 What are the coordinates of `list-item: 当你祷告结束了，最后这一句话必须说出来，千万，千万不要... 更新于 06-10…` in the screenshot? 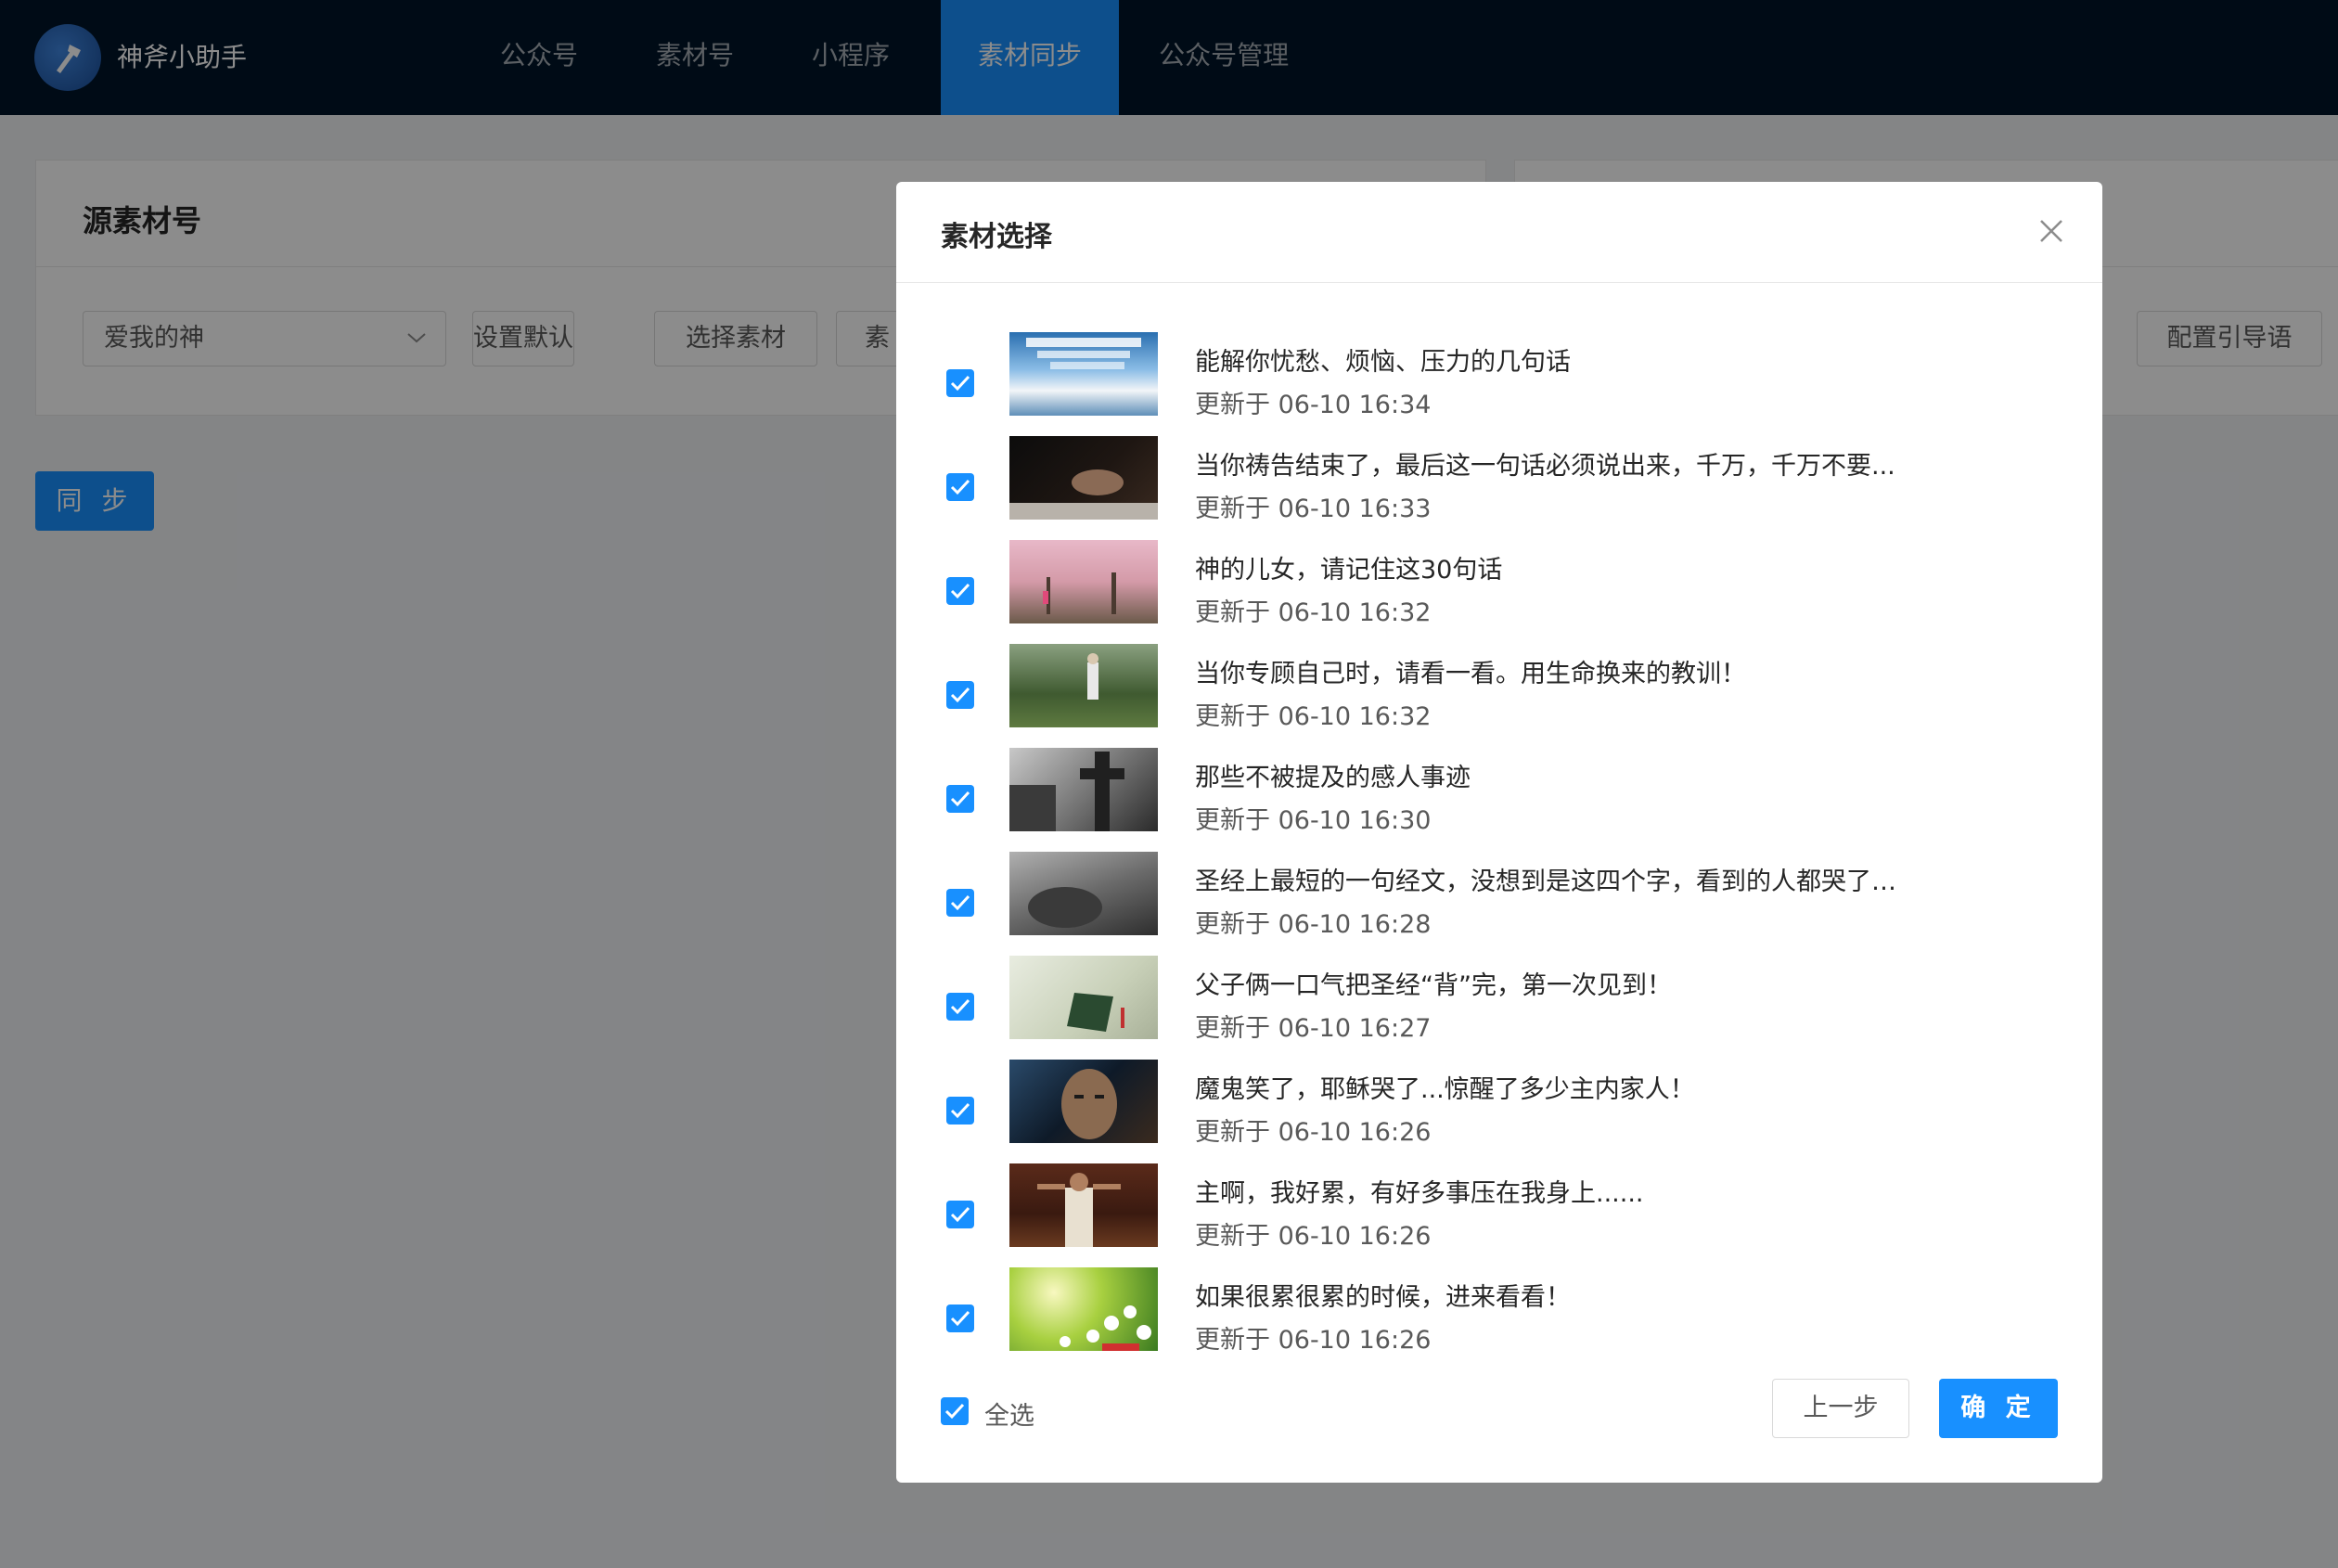 It's located at (1499, 486).